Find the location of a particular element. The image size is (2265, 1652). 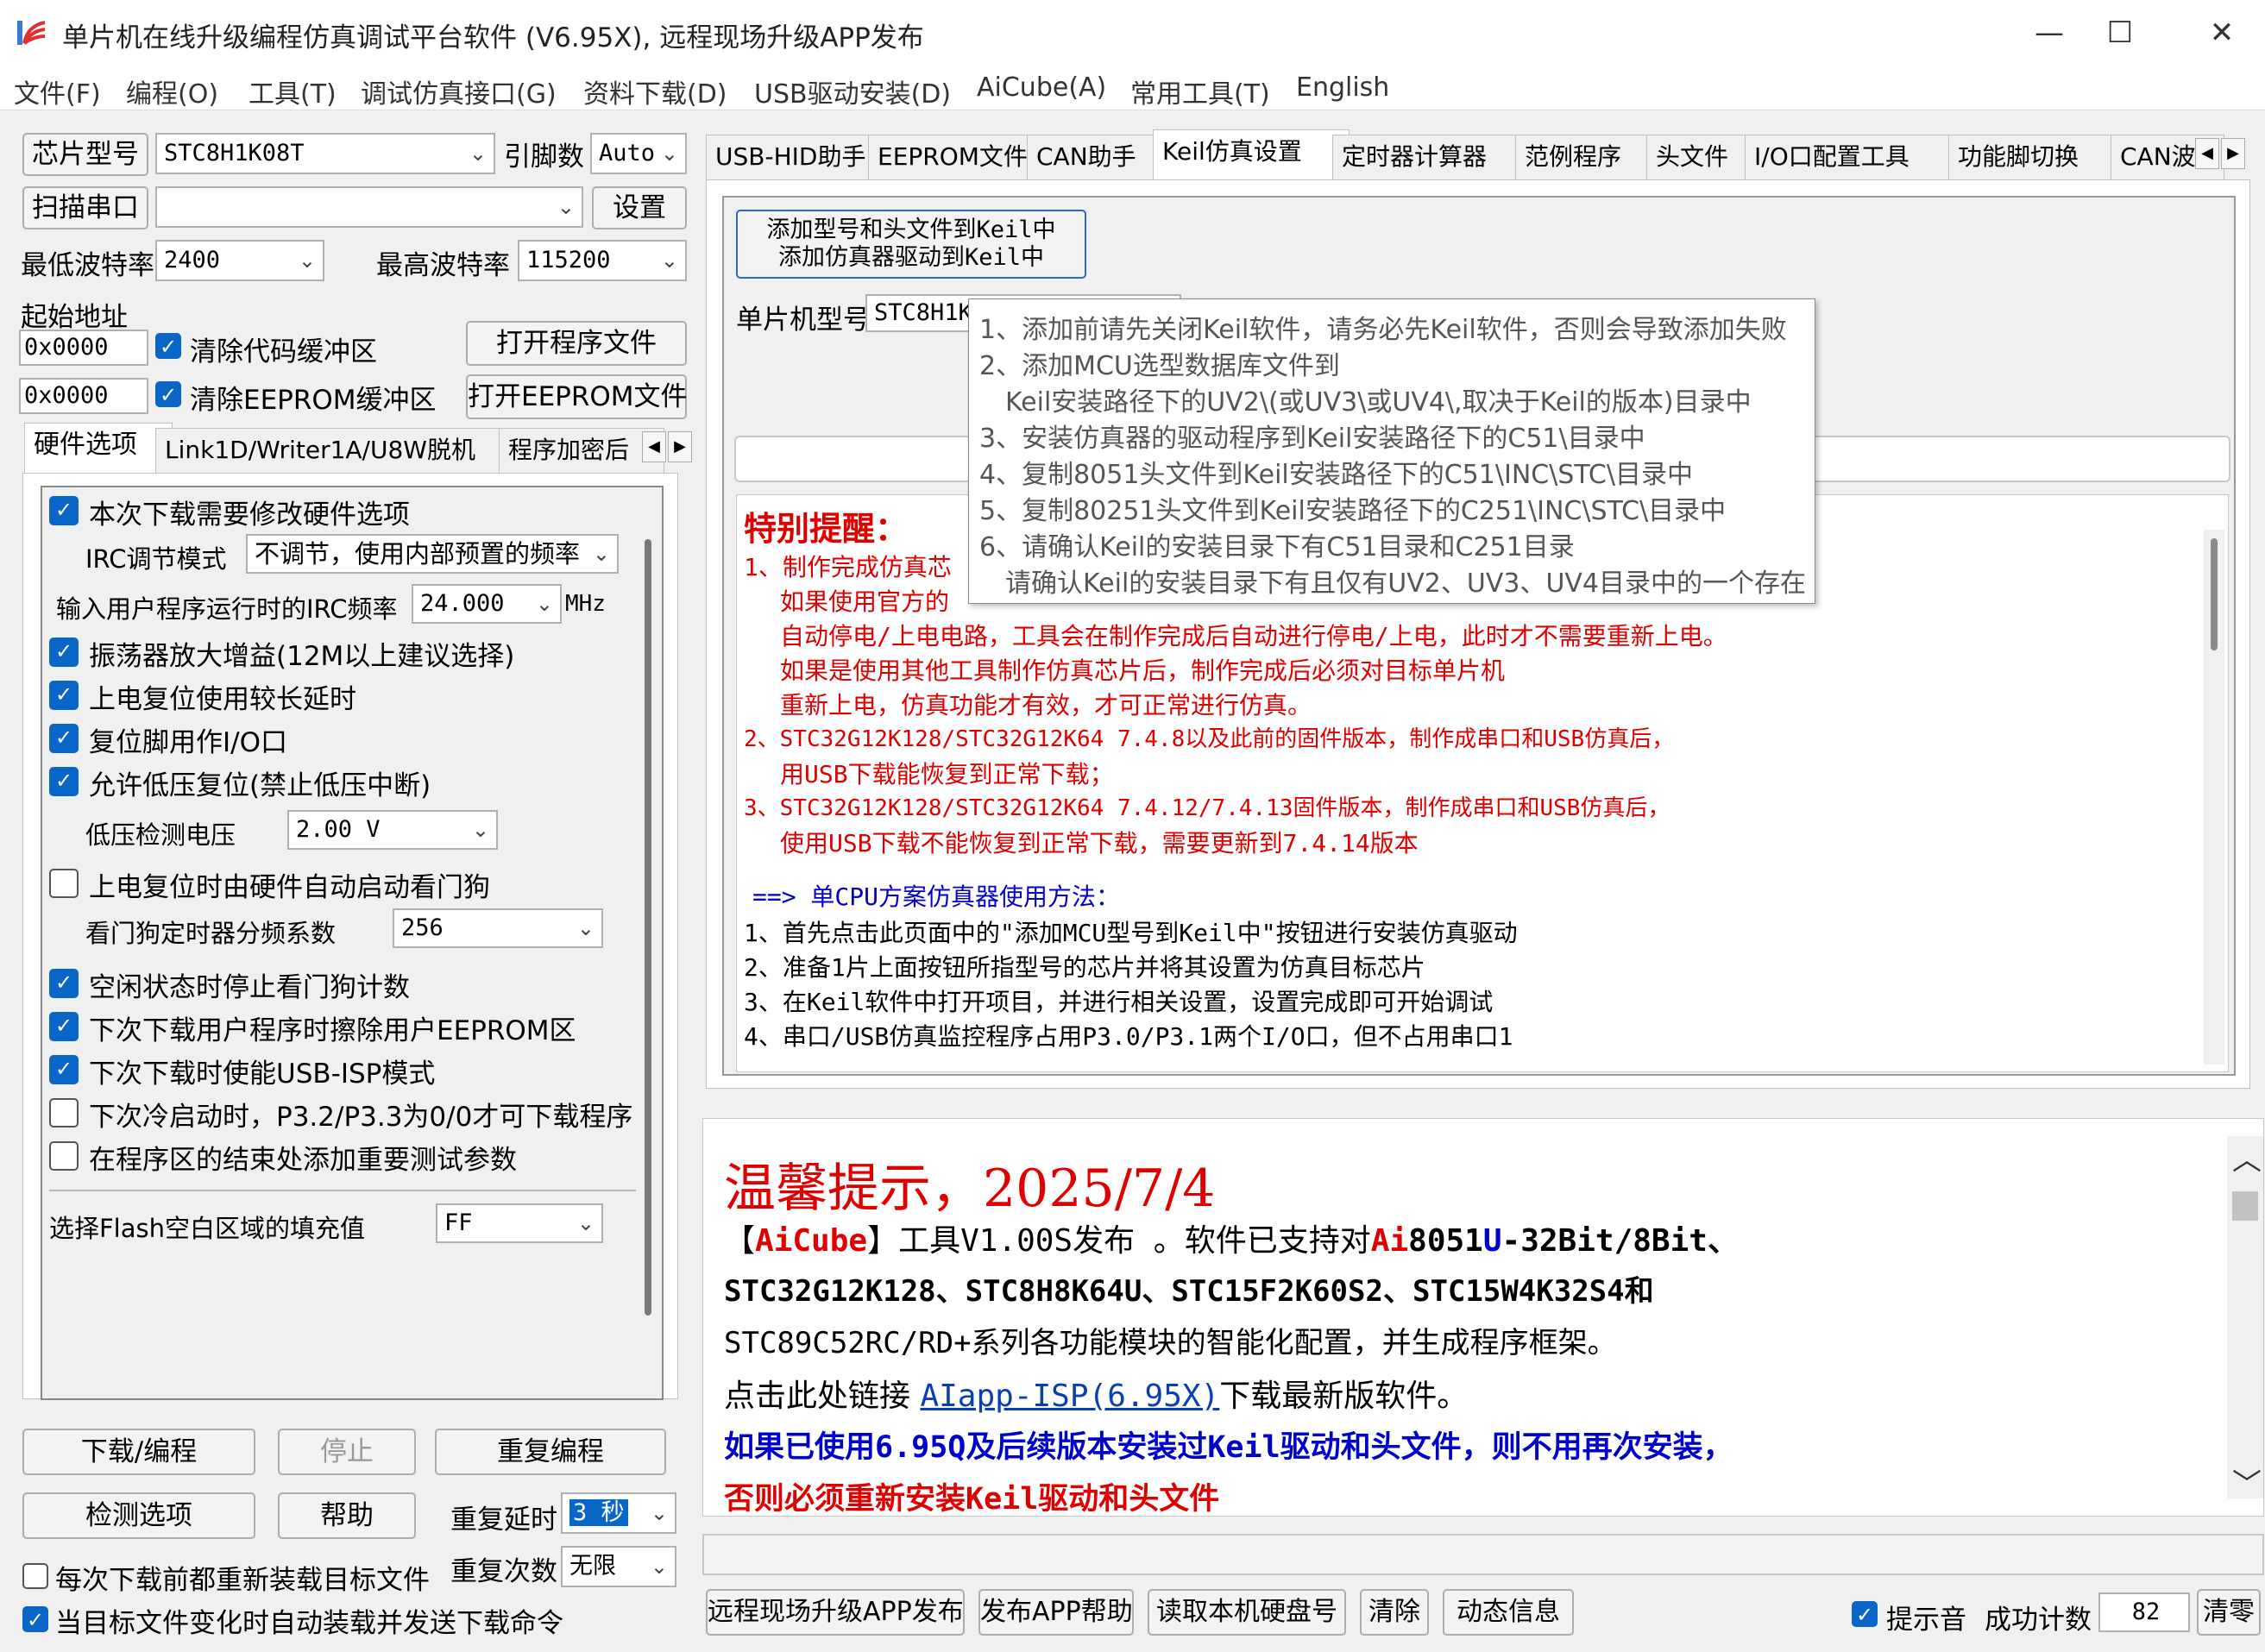

dynamic-info-button: 动态信息 is located at coordinates (1508, 1612).